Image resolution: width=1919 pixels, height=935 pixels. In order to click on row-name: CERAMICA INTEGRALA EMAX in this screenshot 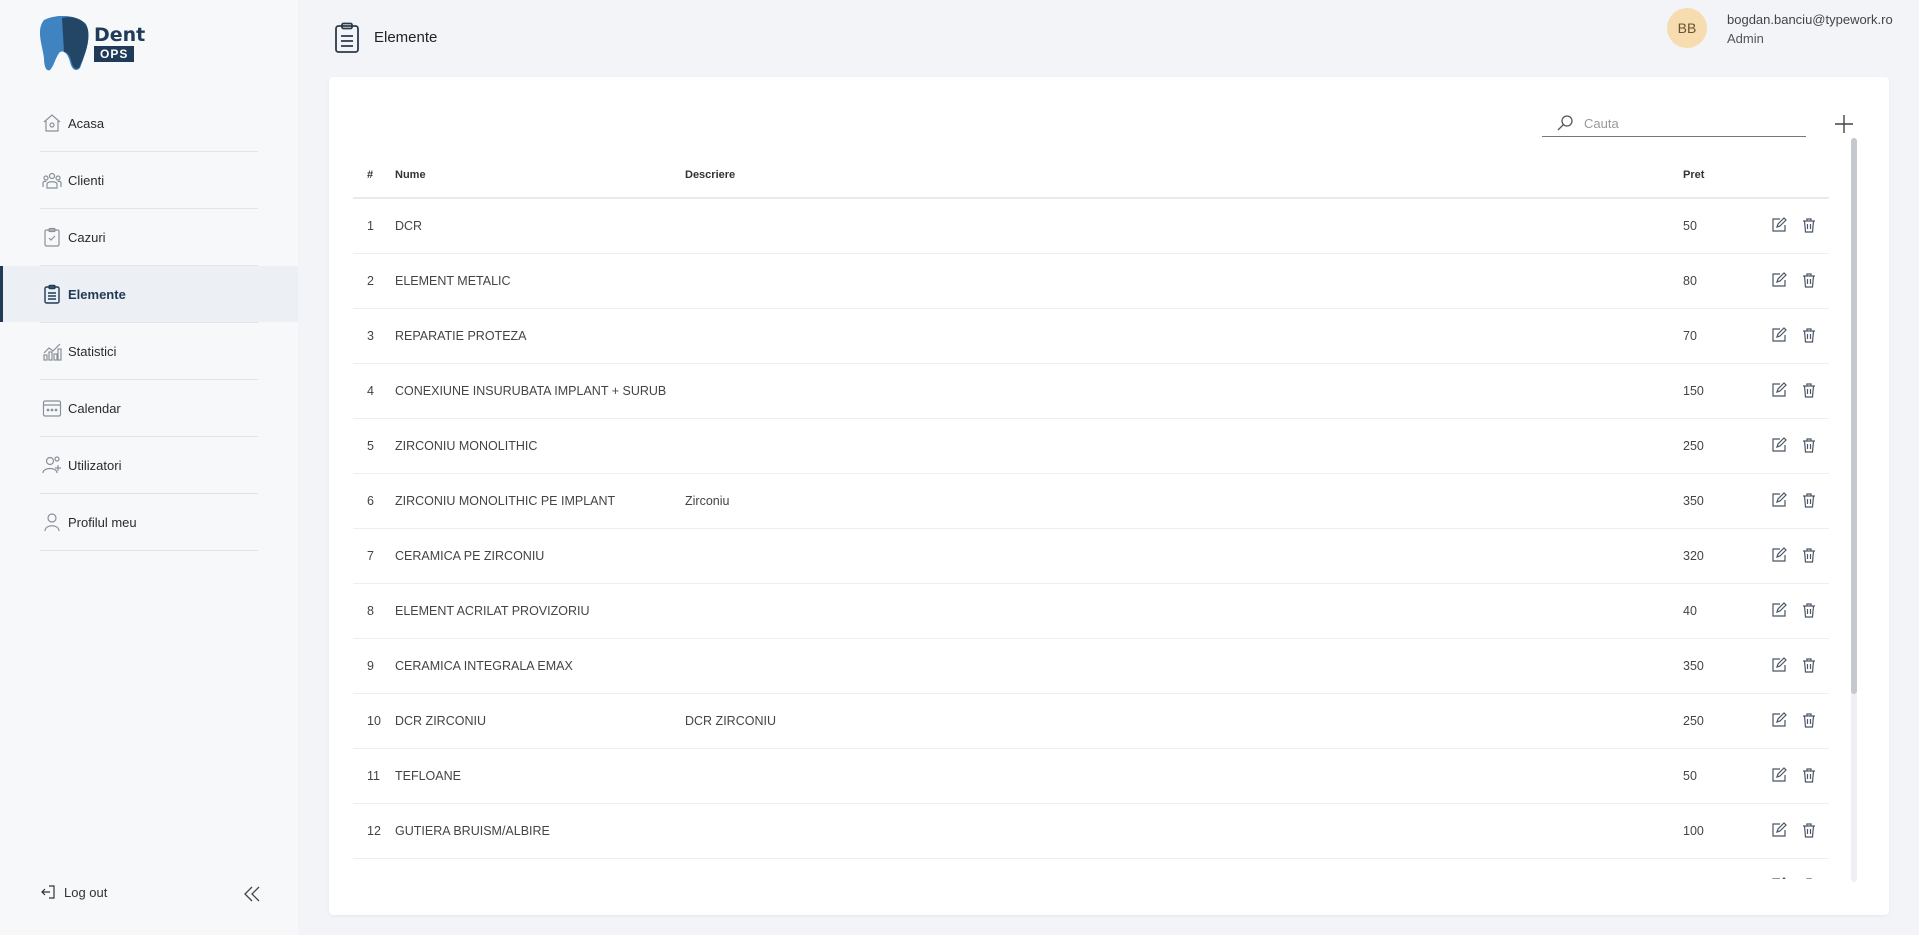, I will do `click(484, 666)`.